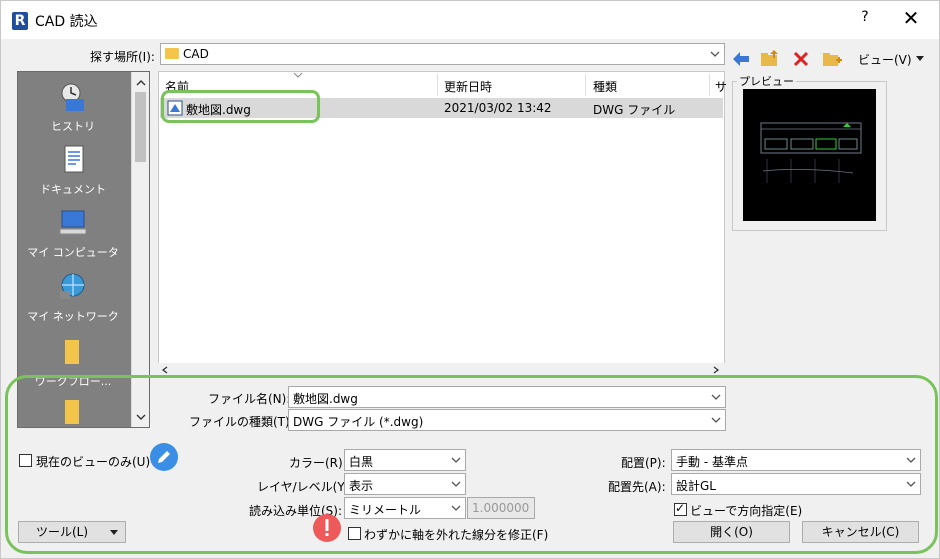 The image size is (940, 559). I want to click on place-label: マイ コンピュータ, so click(73, 252).